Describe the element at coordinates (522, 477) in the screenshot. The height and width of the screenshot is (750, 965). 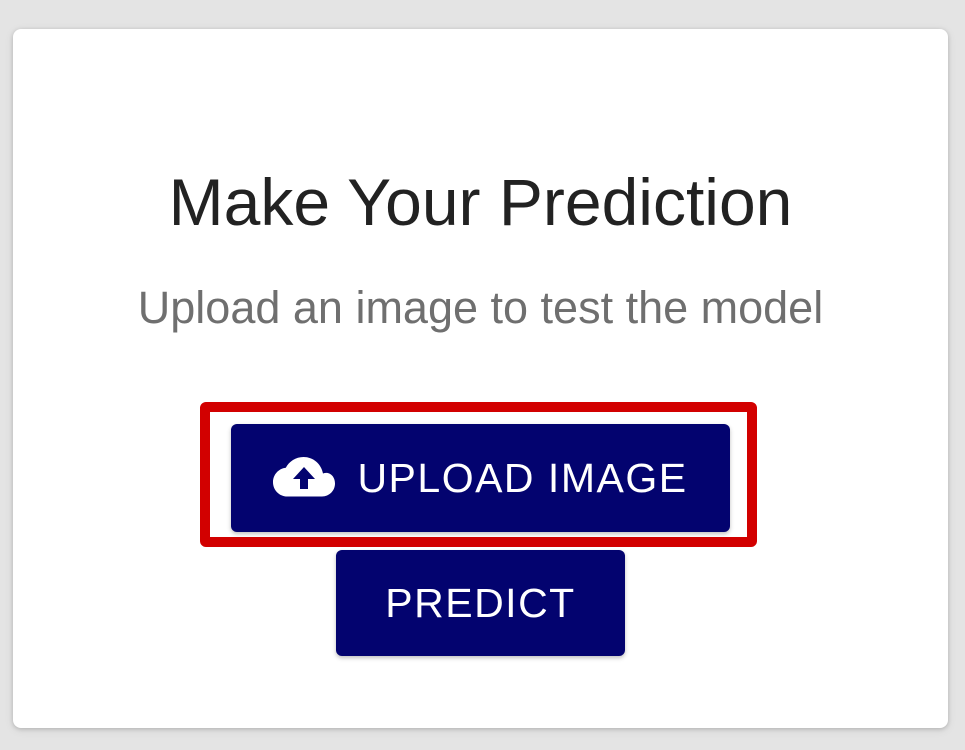
I see `upload-image-label: UPLOAD IMAGE` at that location.